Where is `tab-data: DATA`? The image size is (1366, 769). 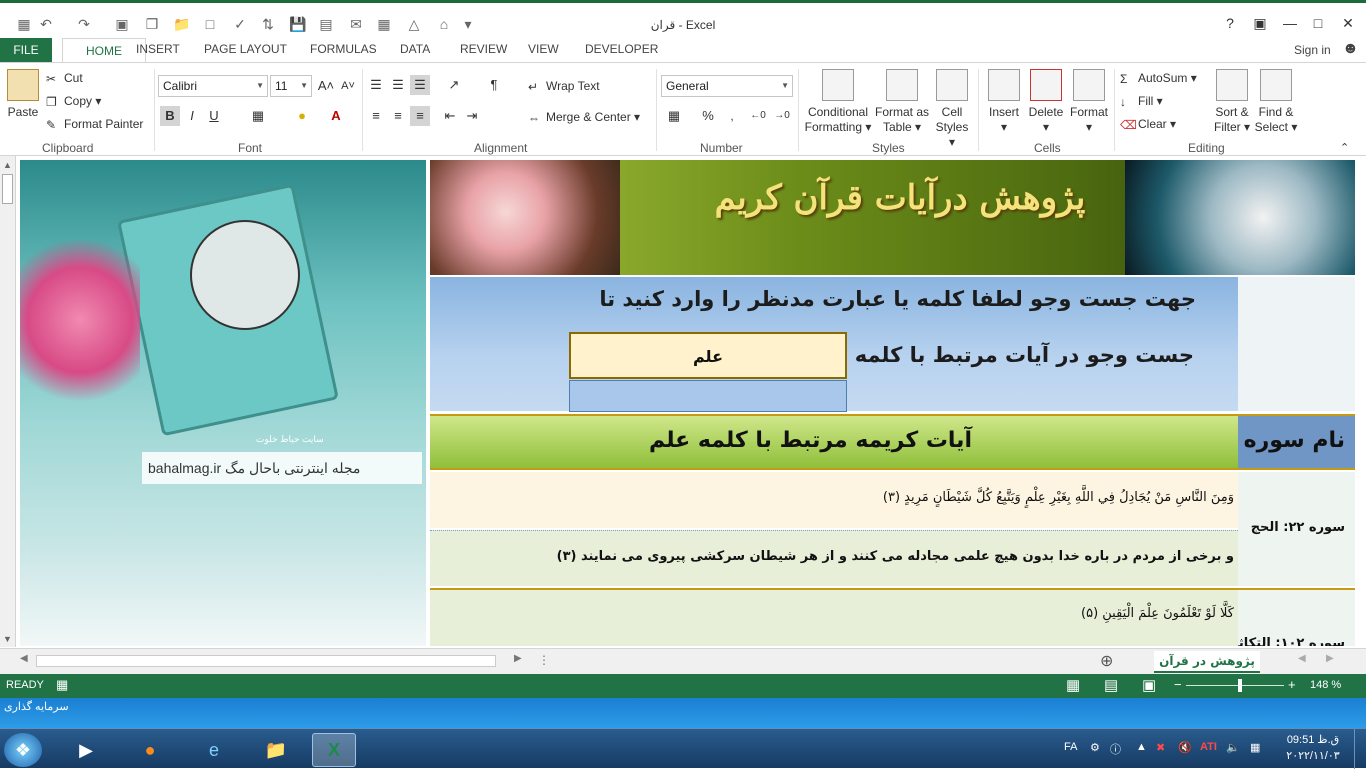 tab-data: DATA is located at coordinates (415, 49).